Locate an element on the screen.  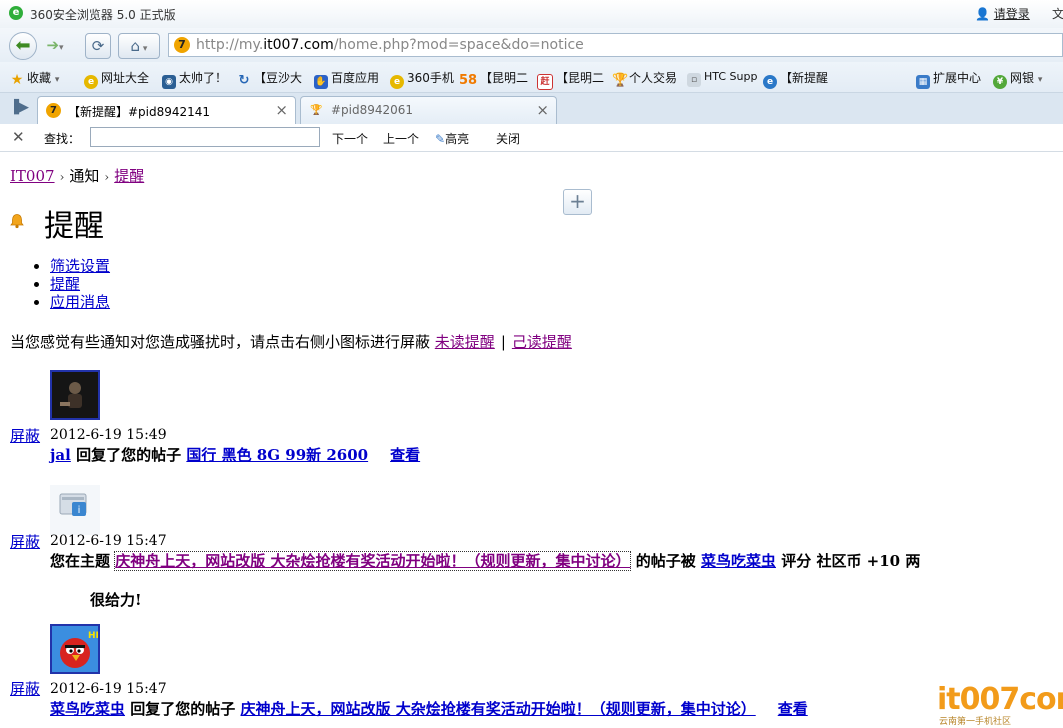
filter-settings-link: 筛选设置 is located at coordinates (80, 266).